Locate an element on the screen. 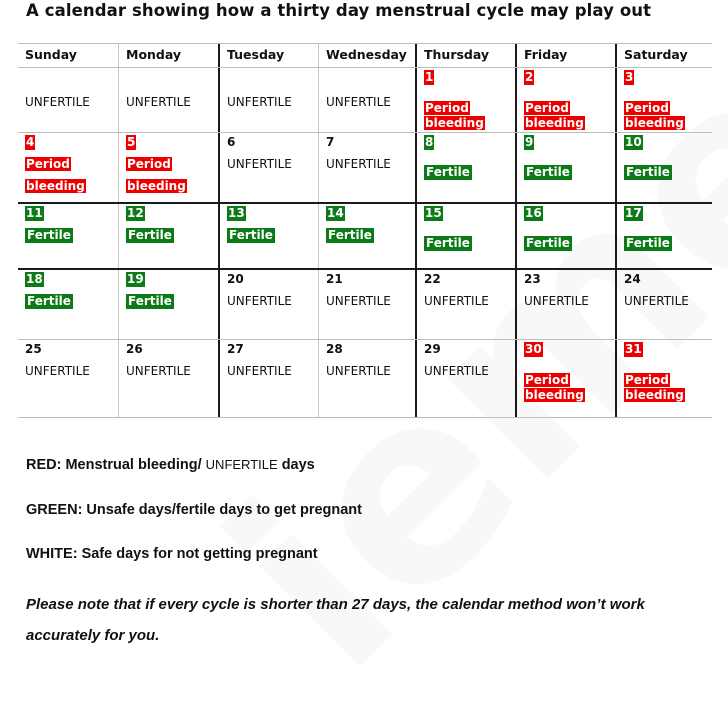 Image resolution: width=728 pixels, height=726 pixels. day-cell: 2 Period bleeding is located at coordinates (565, 100).